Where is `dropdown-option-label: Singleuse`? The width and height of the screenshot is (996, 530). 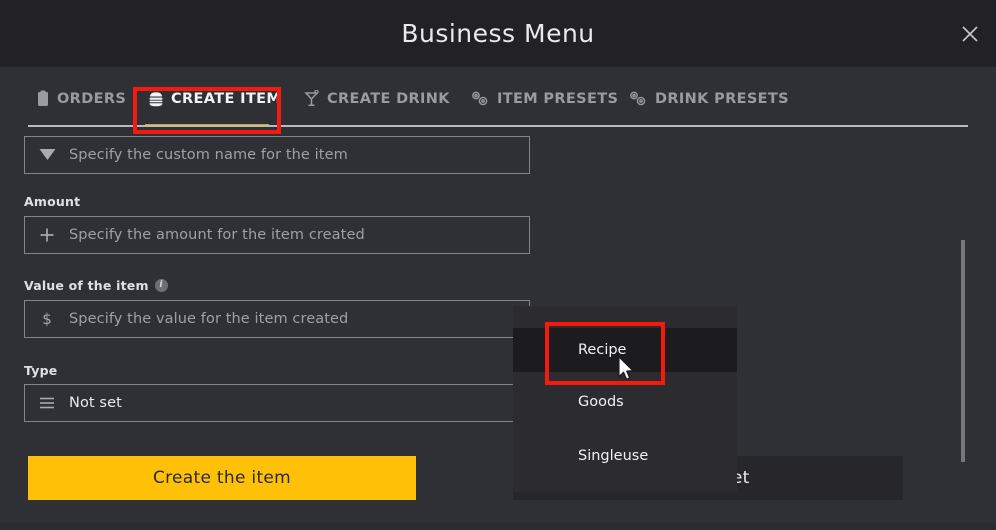
dropdown-option-label: Singleuse is located at coordinates (613, 456).